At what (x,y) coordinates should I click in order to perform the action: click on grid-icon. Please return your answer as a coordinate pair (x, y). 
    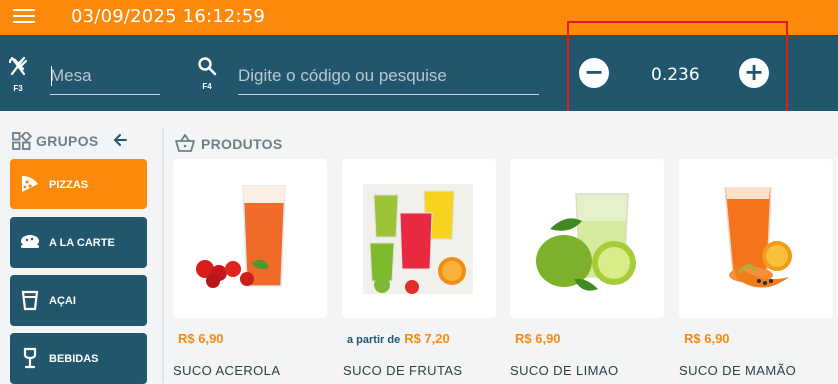
    Looking at the image, I should click on (22, 140).